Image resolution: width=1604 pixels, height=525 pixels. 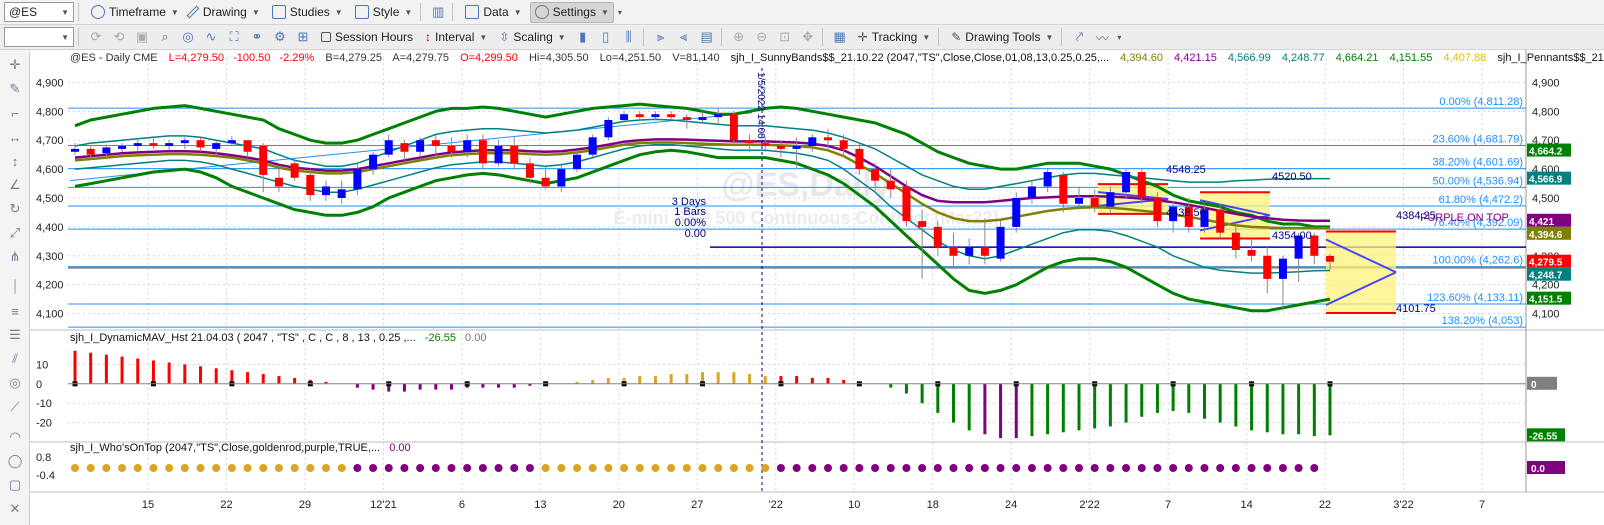 I want to click on y-tick-label-left: 4,400, so click(x=50, y=228).